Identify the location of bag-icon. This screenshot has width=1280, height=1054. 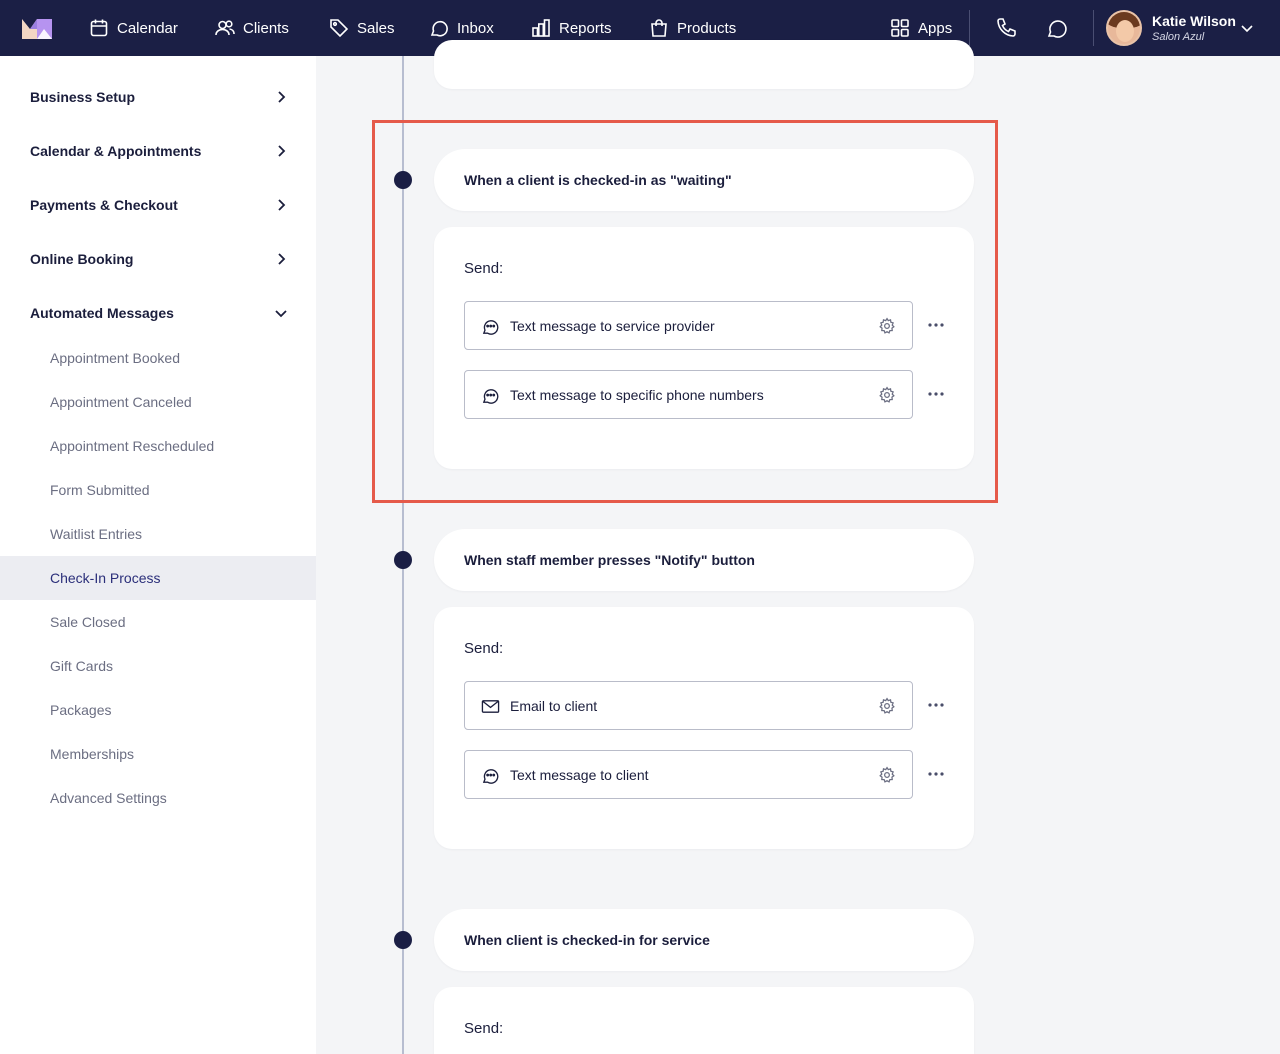
(659, 28).